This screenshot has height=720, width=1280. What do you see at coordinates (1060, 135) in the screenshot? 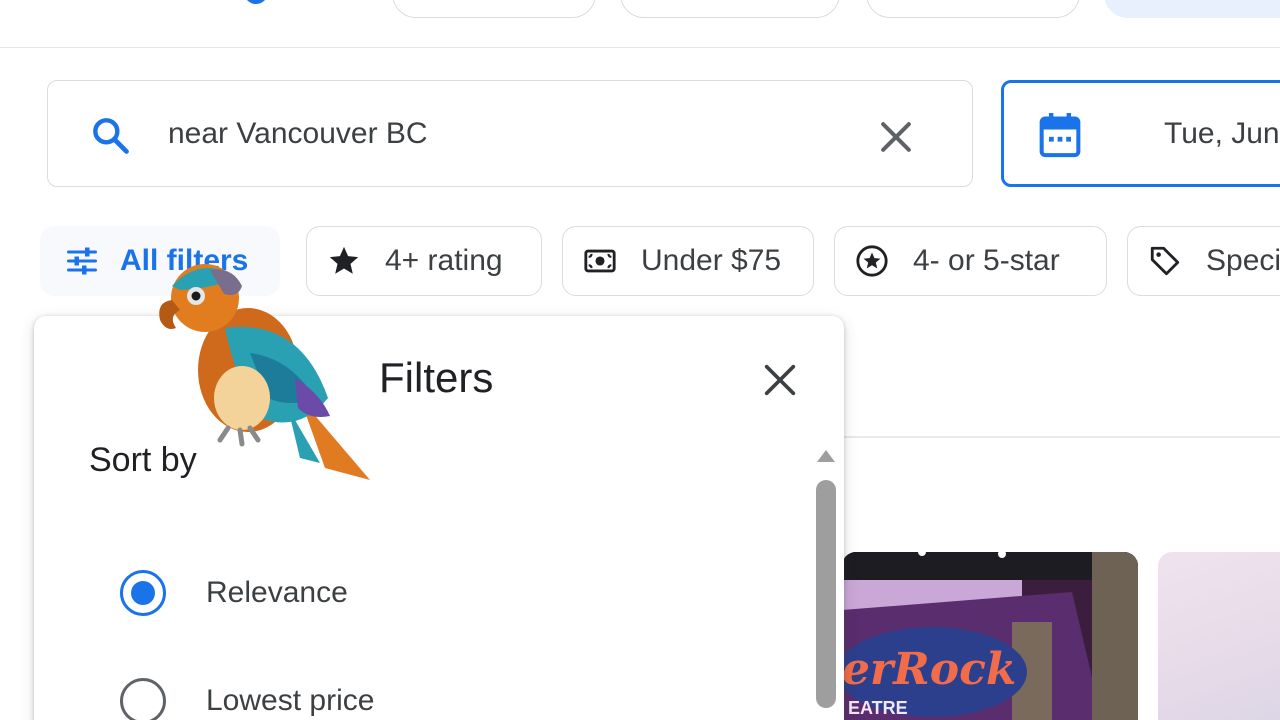
I see `calendar-icon` at bounding box center [1060, 135].